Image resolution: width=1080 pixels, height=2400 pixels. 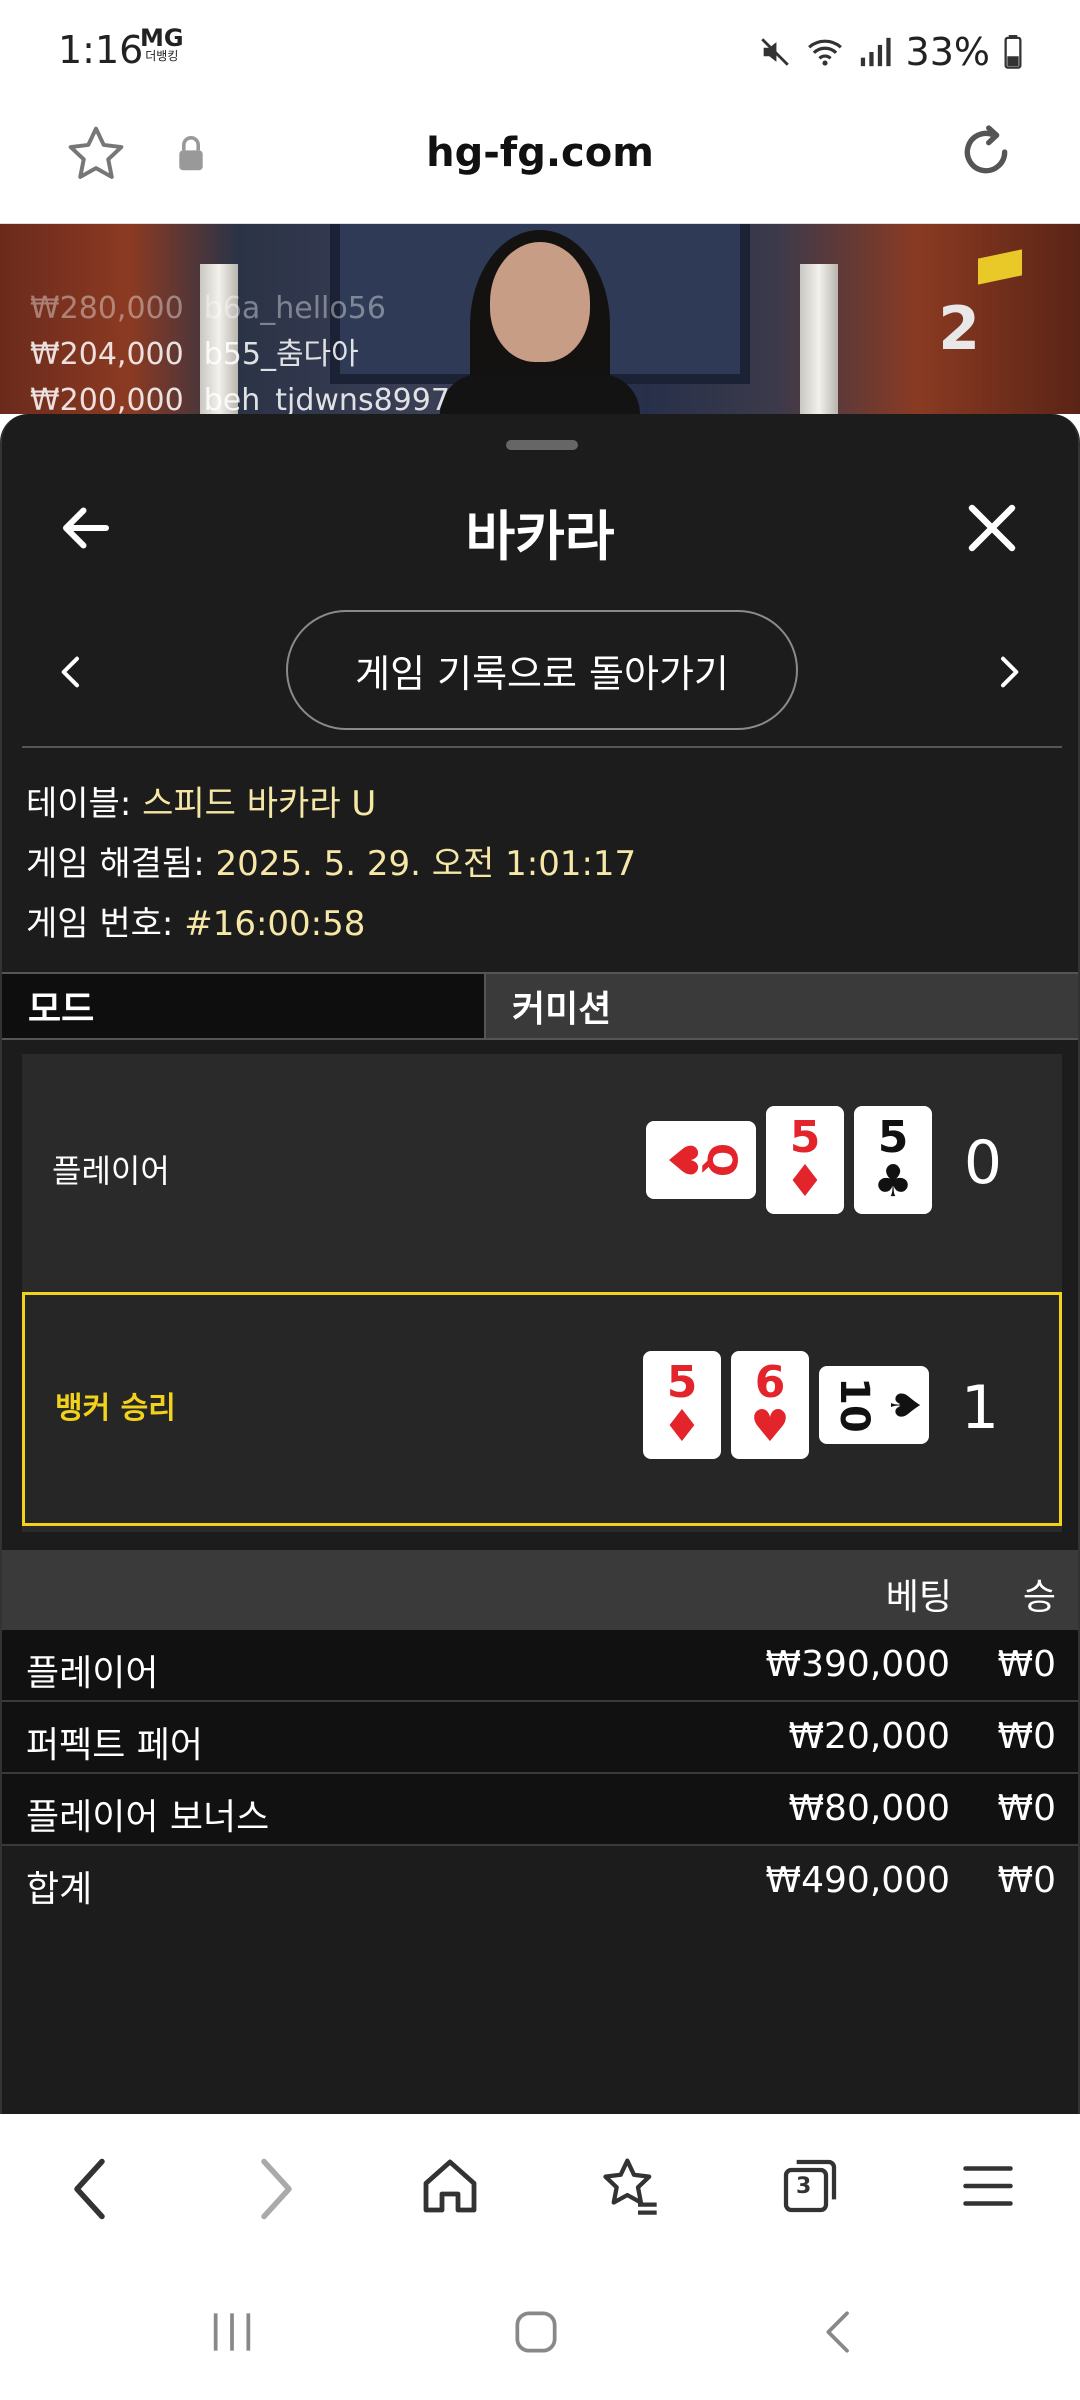 What do you see at coordinates (770, 1405) in the screenshot?
I see `playing-card: 6 ♥` at bounding box center [770, 1405].